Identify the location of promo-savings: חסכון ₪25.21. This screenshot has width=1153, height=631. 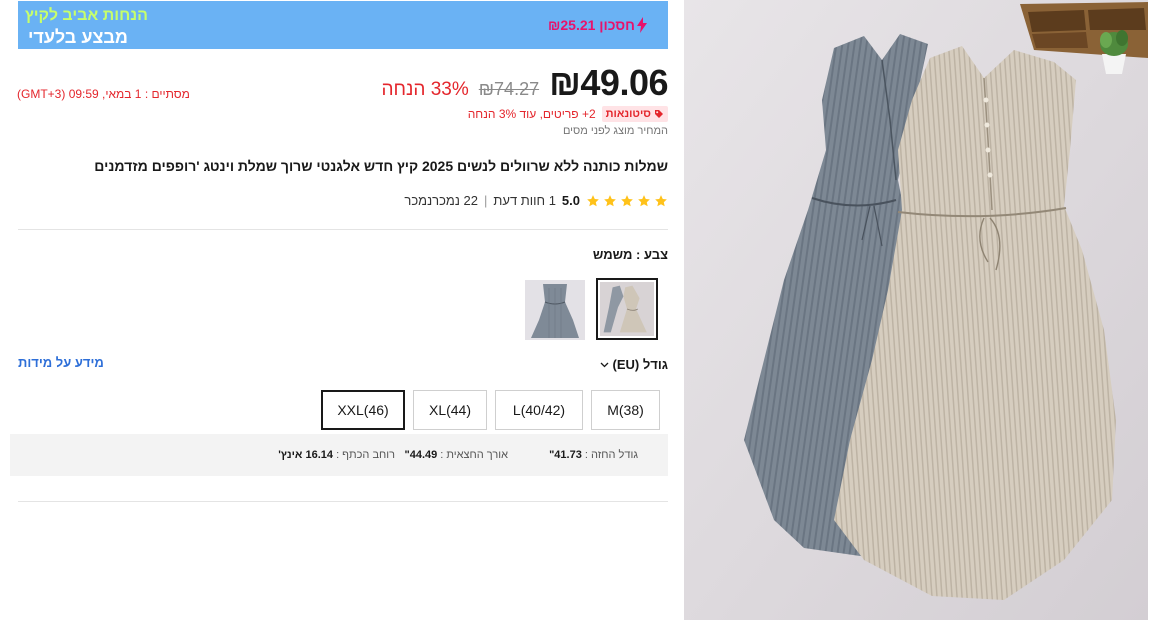
(598, 25).